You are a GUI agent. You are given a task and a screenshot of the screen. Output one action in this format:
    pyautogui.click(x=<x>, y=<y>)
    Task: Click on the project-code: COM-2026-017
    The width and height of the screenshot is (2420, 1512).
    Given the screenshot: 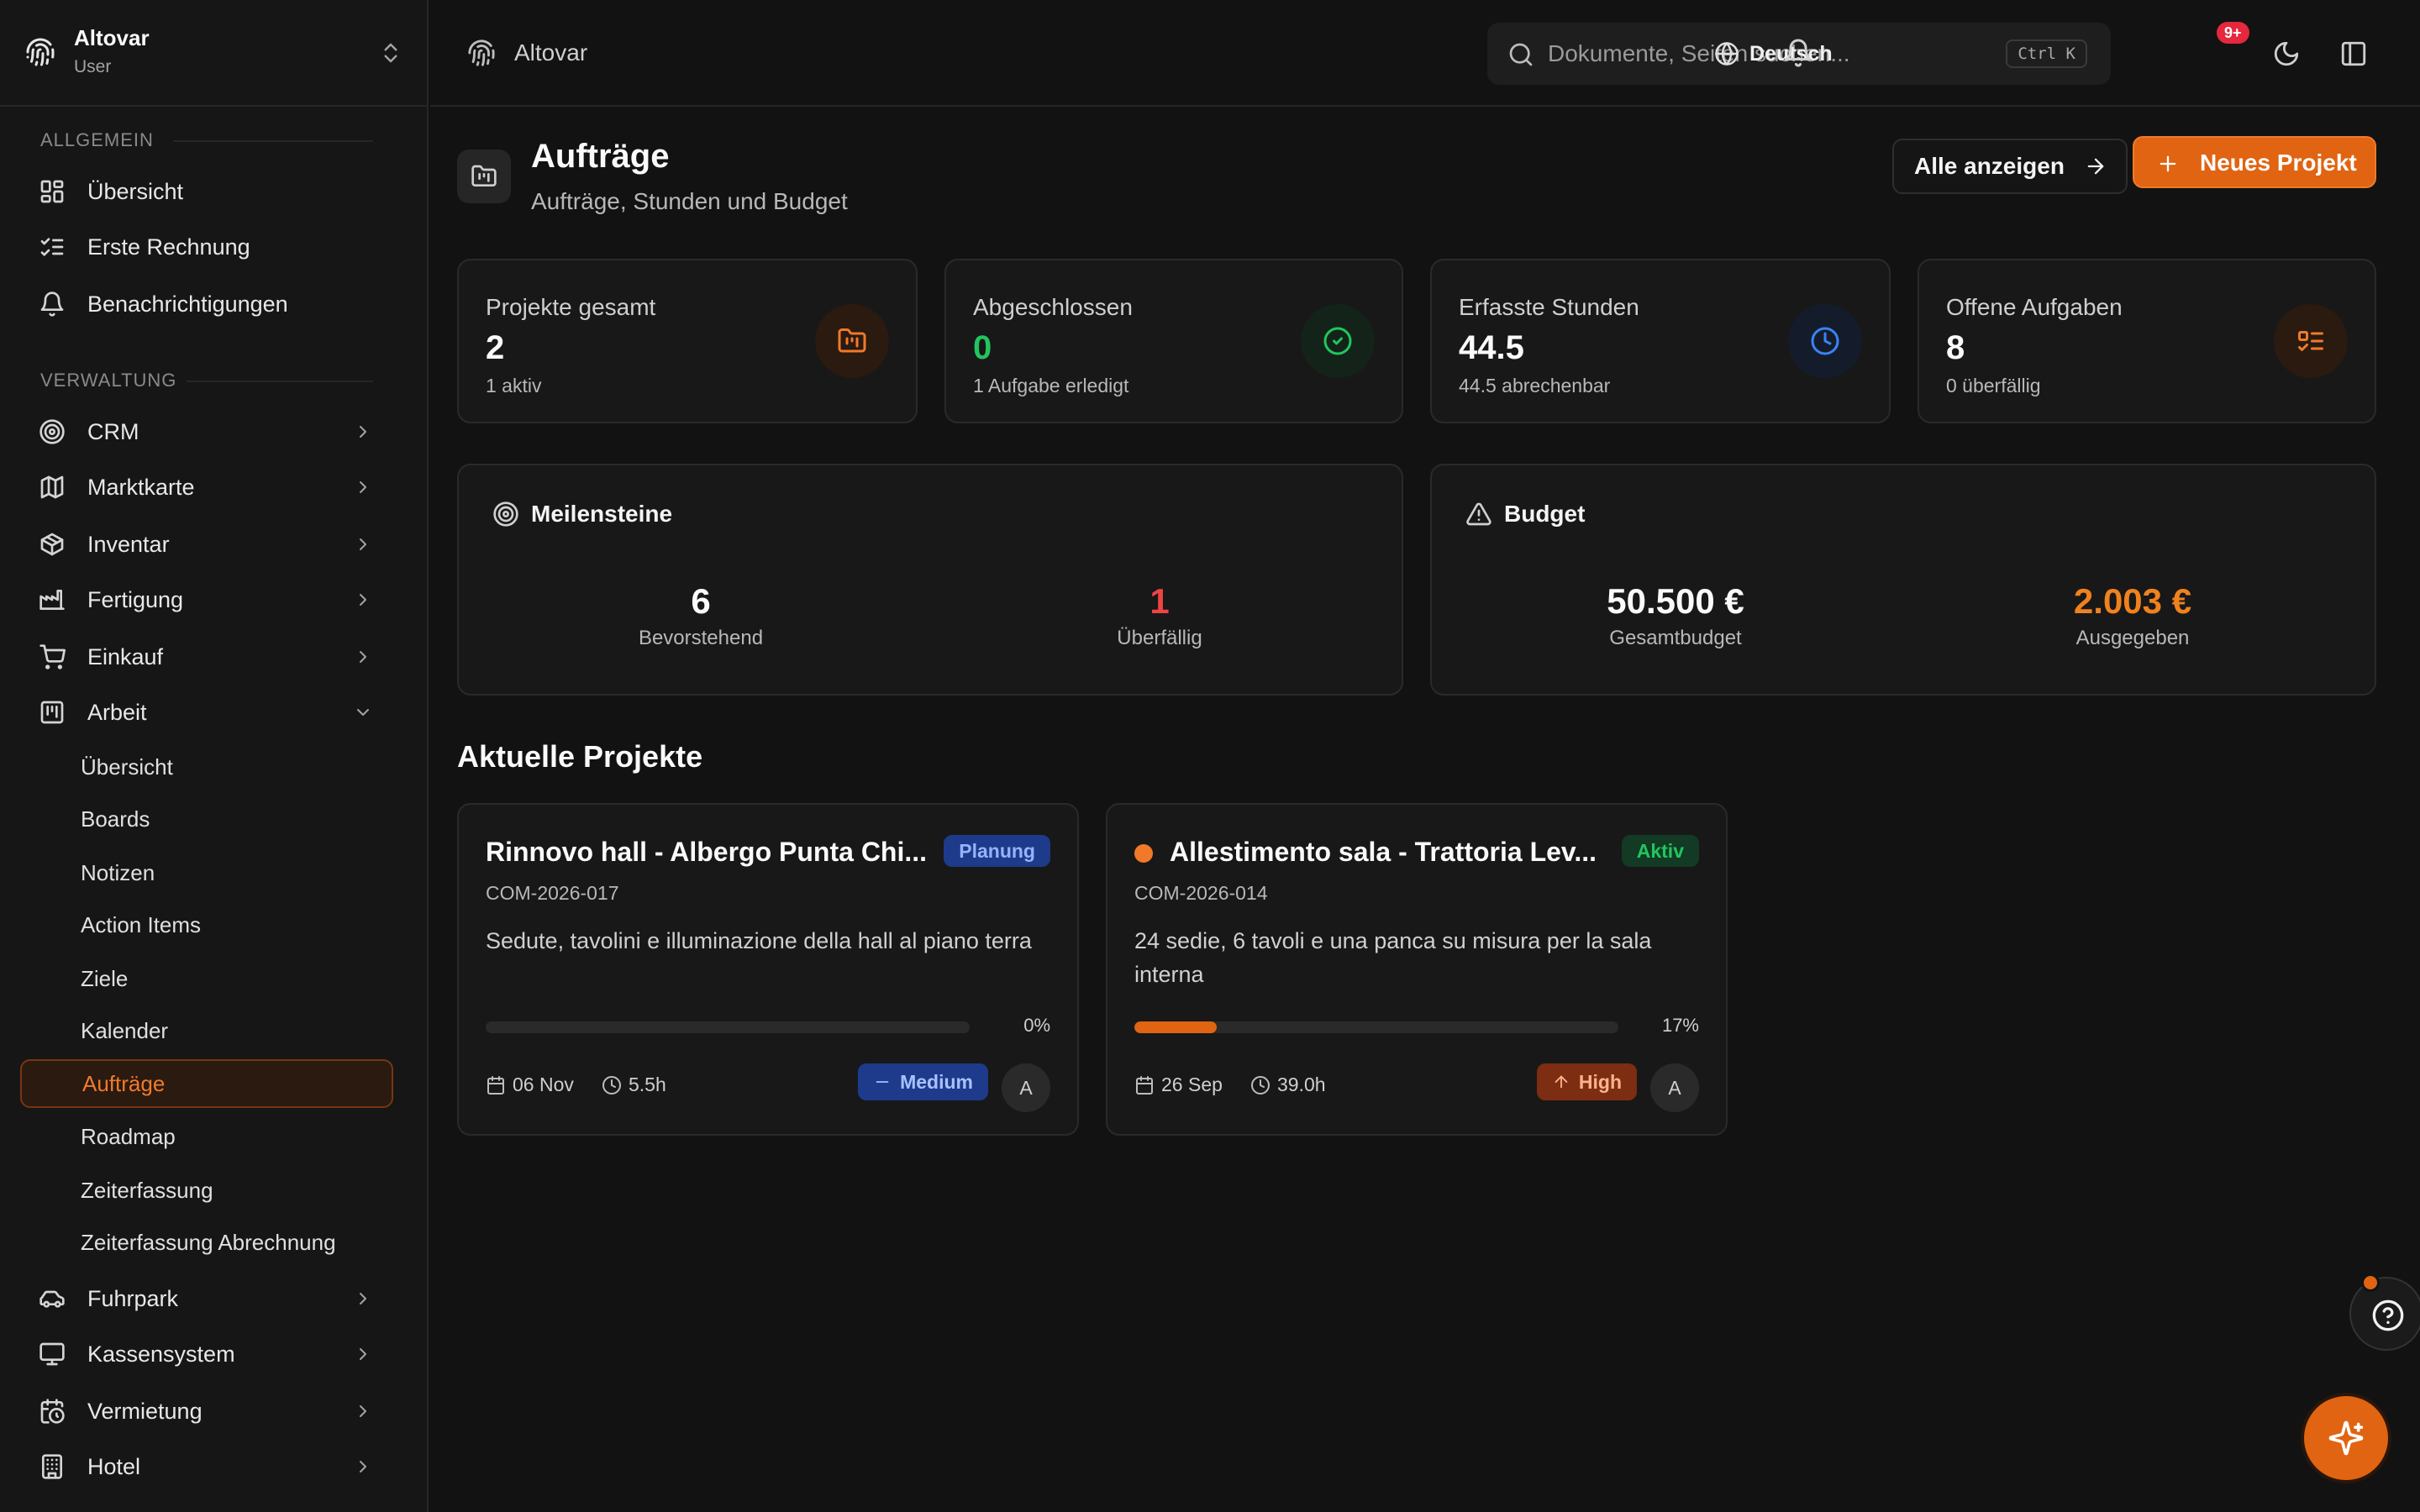 What is the action you would take?
    pyautogui.click(x=552, y=893)
    